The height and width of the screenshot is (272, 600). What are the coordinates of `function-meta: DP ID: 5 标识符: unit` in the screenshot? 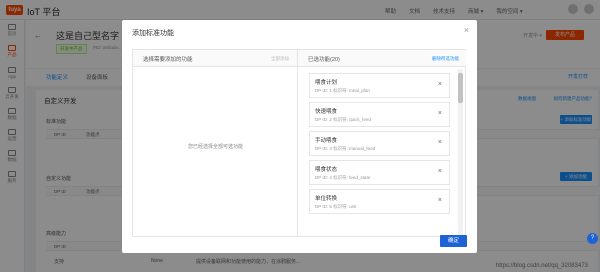 It's located at (336, 206).